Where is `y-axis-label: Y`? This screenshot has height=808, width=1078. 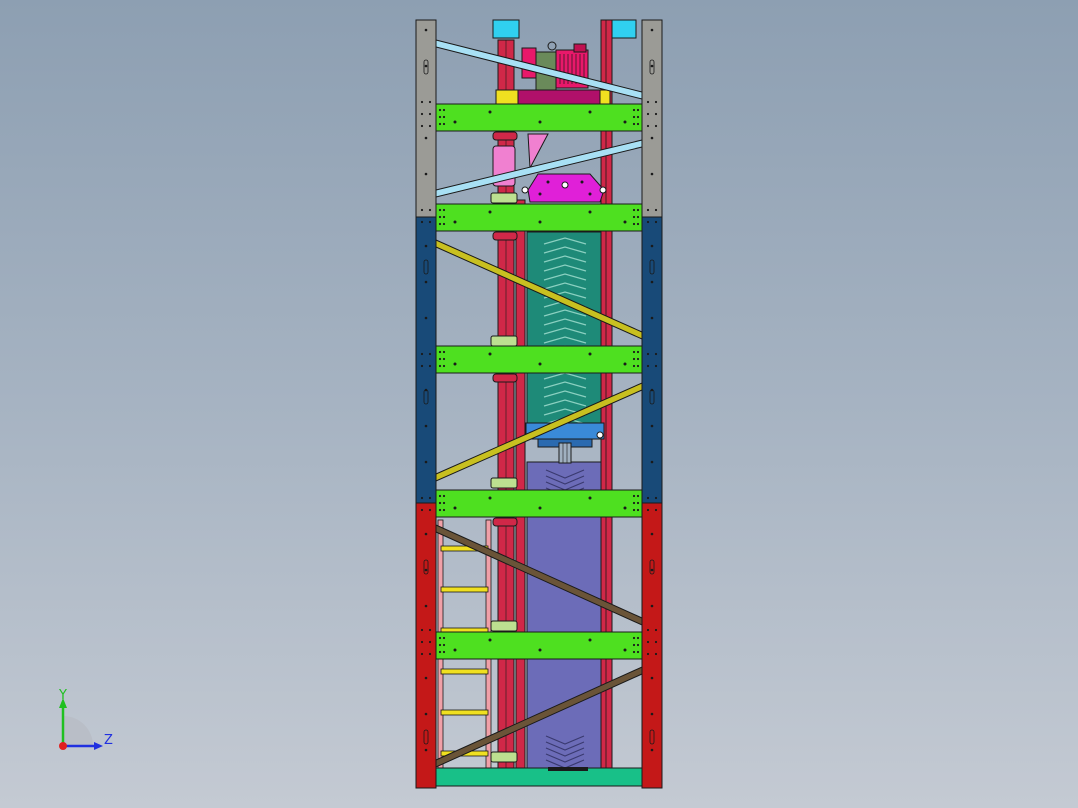
y-axis-label: Y is located at coordinates (62, 695).